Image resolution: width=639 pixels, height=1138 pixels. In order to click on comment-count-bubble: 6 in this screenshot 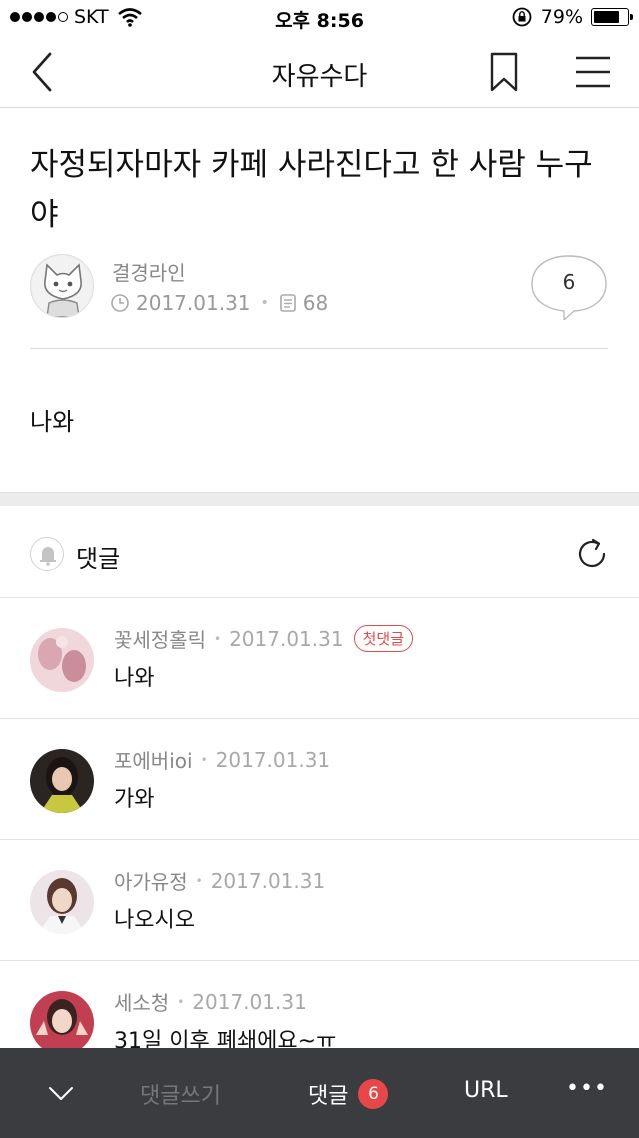, I will do `click(569, 288)`.